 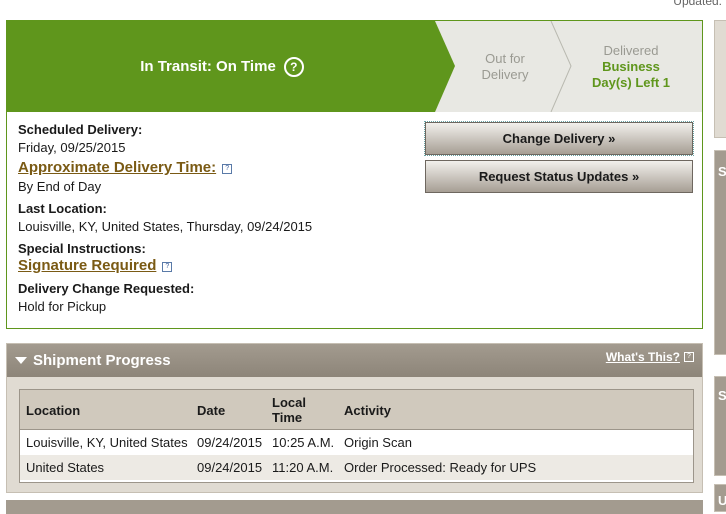 What do you see at coordinates (303, 442) in the screenshot?
I see `cell-time: 10:25 A.M.` at bounding box center [303, 442].